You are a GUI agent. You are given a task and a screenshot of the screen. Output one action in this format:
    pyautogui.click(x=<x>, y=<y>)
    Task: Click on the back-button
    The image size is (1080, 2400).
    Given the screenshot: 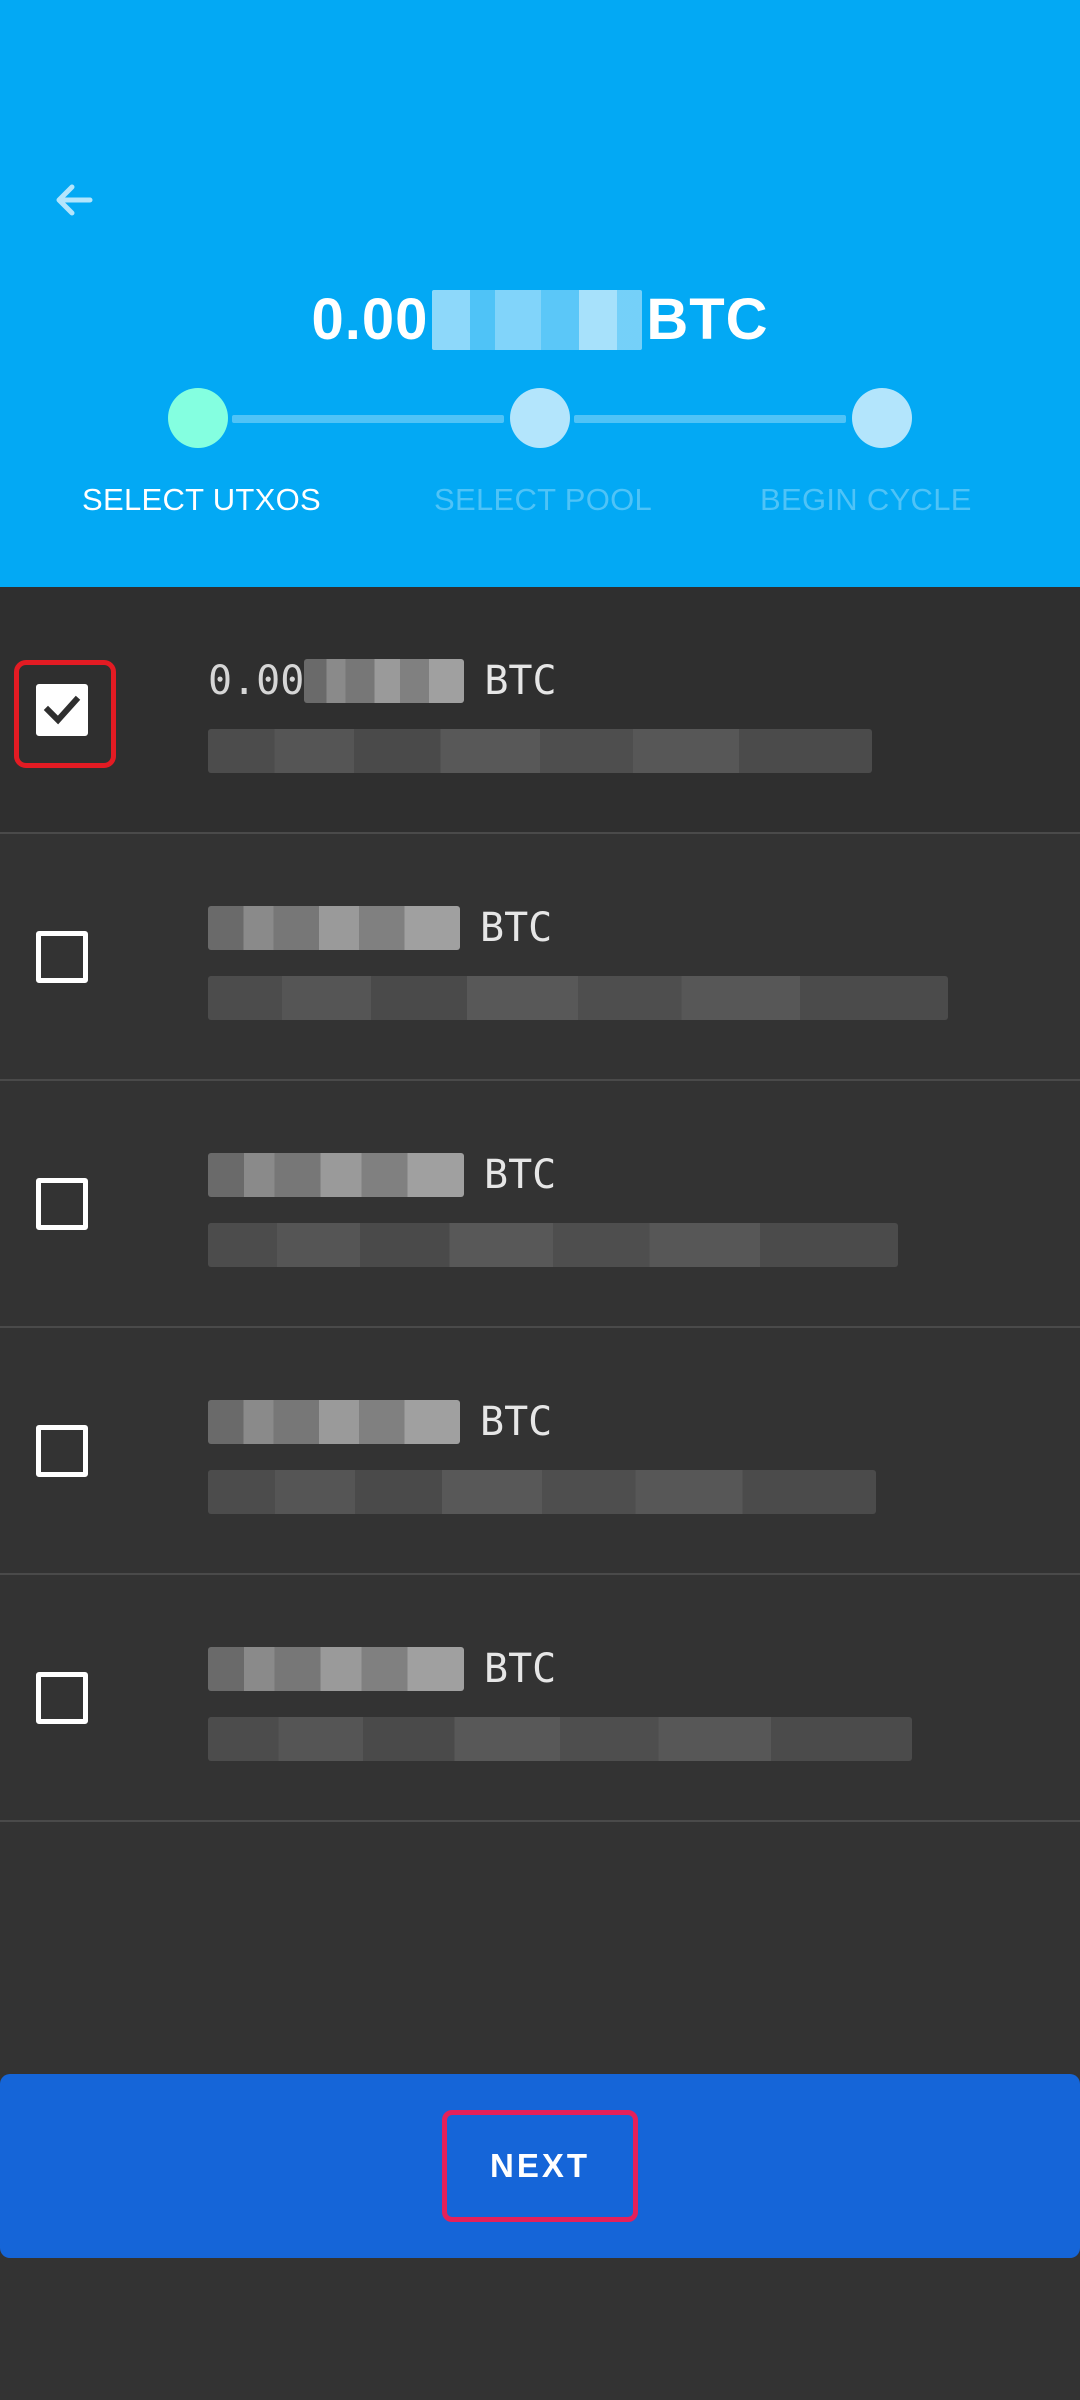 What is the action you would take?
    pyautogui.click(x=74, y=200)
    